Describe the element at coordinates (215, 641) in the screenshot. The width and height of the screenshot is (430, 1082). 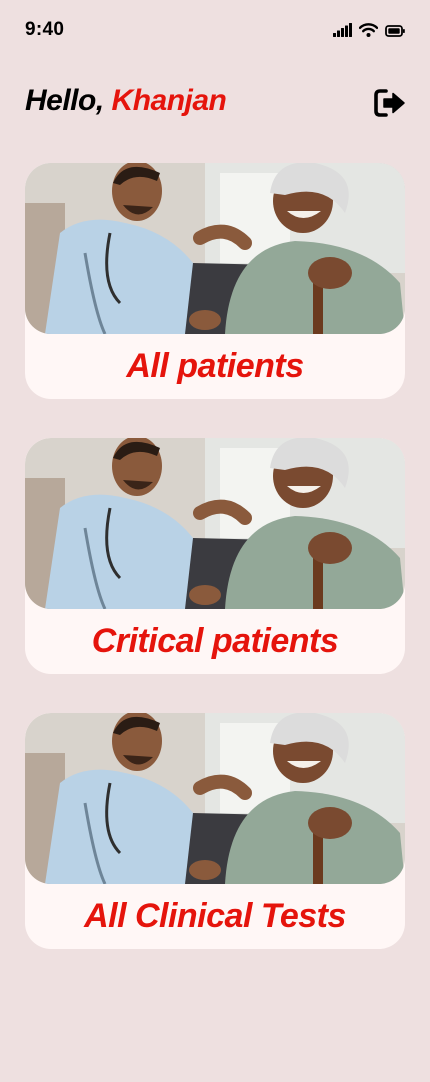
I see `card-label: Critical patients` at that location.